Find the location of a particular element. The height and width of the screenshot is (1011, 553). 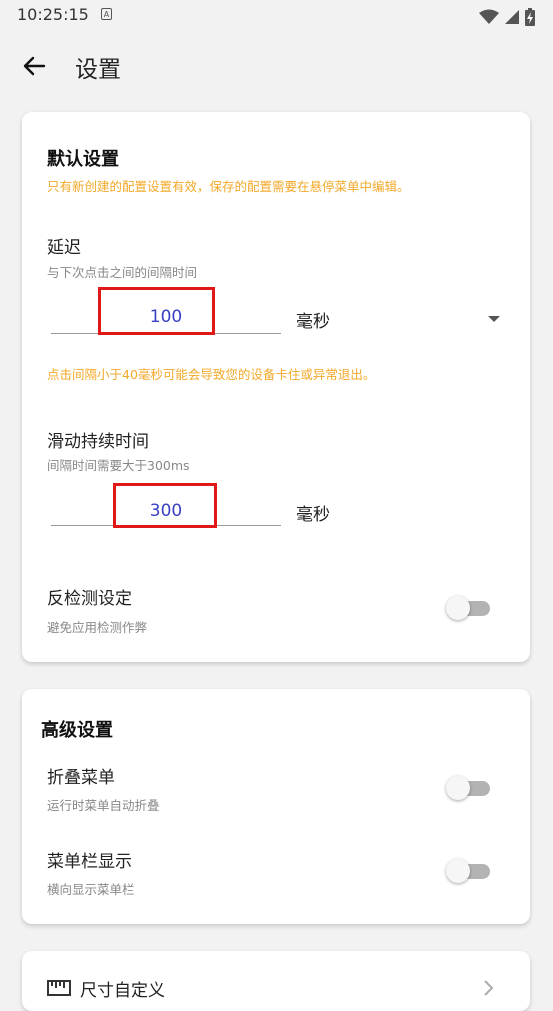

swipe-duration-highlight-box is located at coordinates (165, 505).